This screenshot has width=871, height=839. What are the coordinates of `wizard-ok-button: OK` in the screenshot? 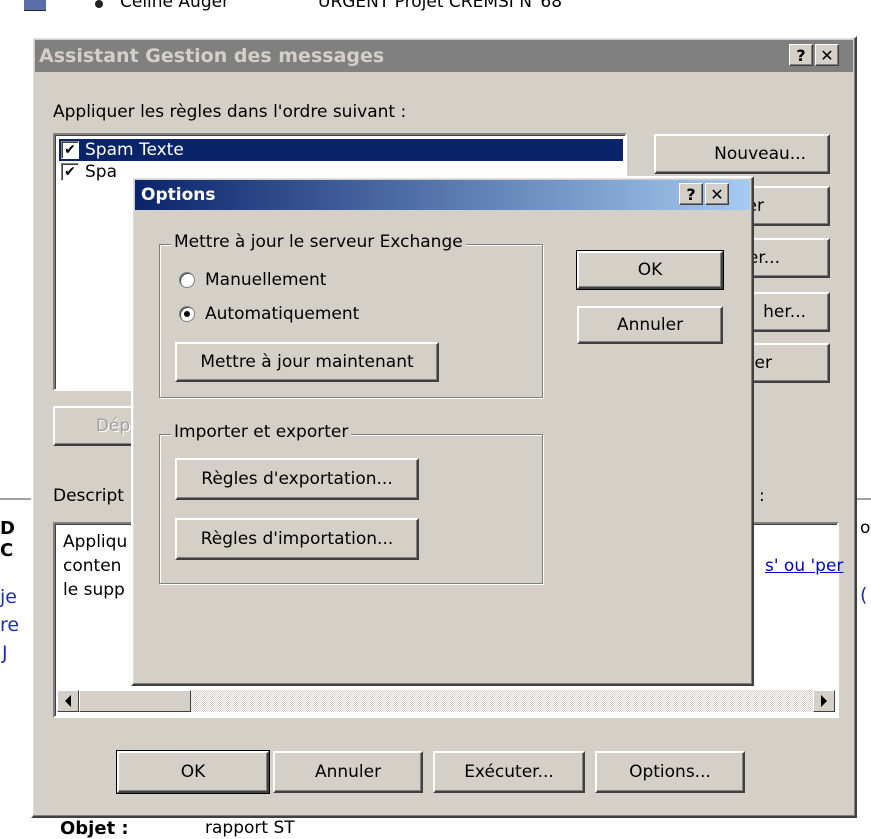 It's located at (193, 772).